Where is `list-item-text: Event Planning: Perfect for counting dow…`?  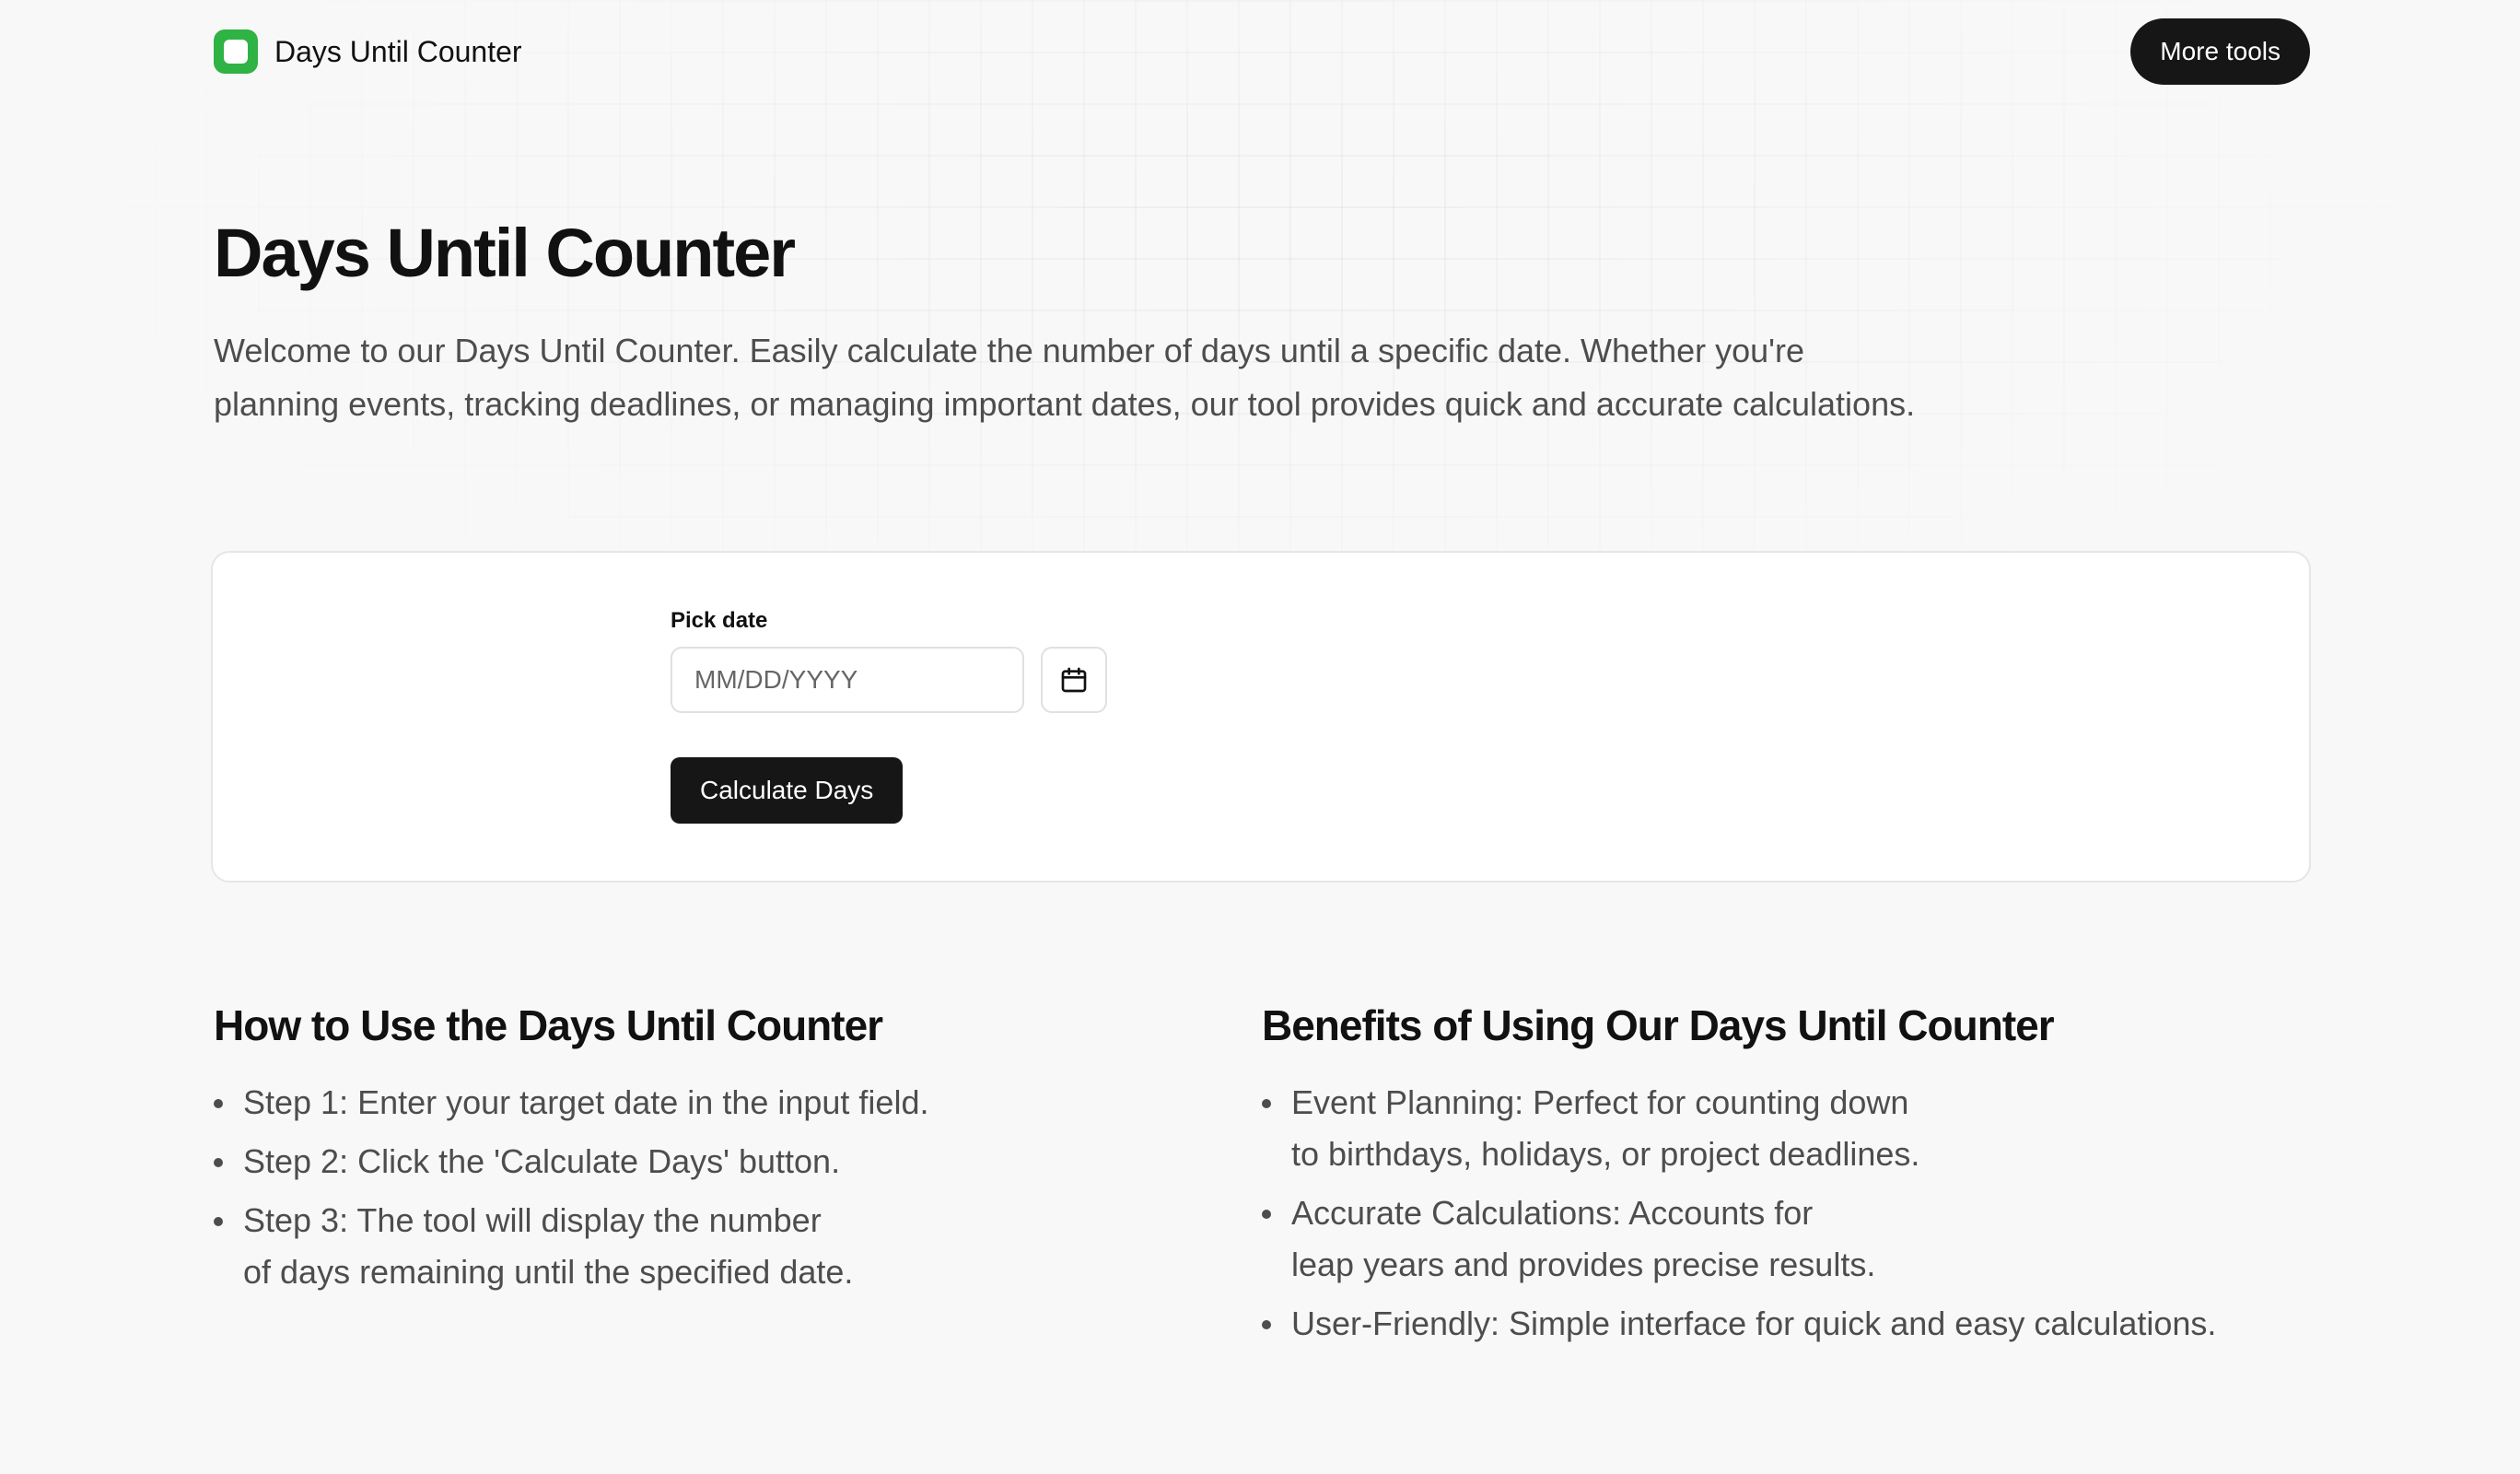
list-item-text: Event Planning: Perfect for counting dow… is located at coordinates (1600, 1102).